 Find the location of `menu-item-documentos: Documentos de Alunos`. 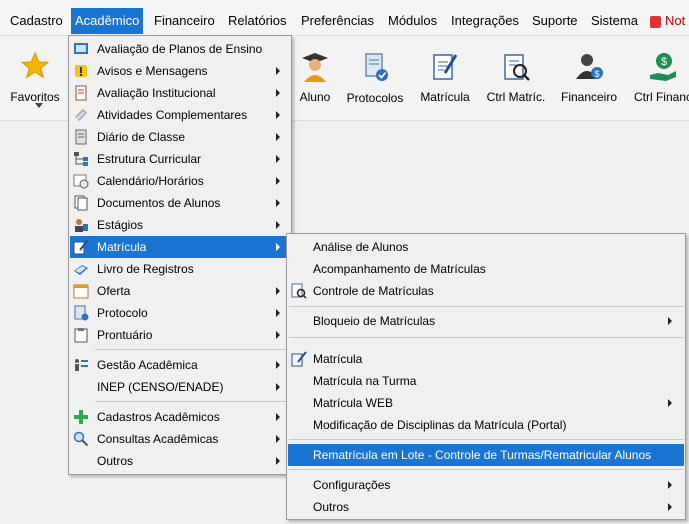

menu-item-documentos: Documentos de Alunos is located at coordinates (180, 203).